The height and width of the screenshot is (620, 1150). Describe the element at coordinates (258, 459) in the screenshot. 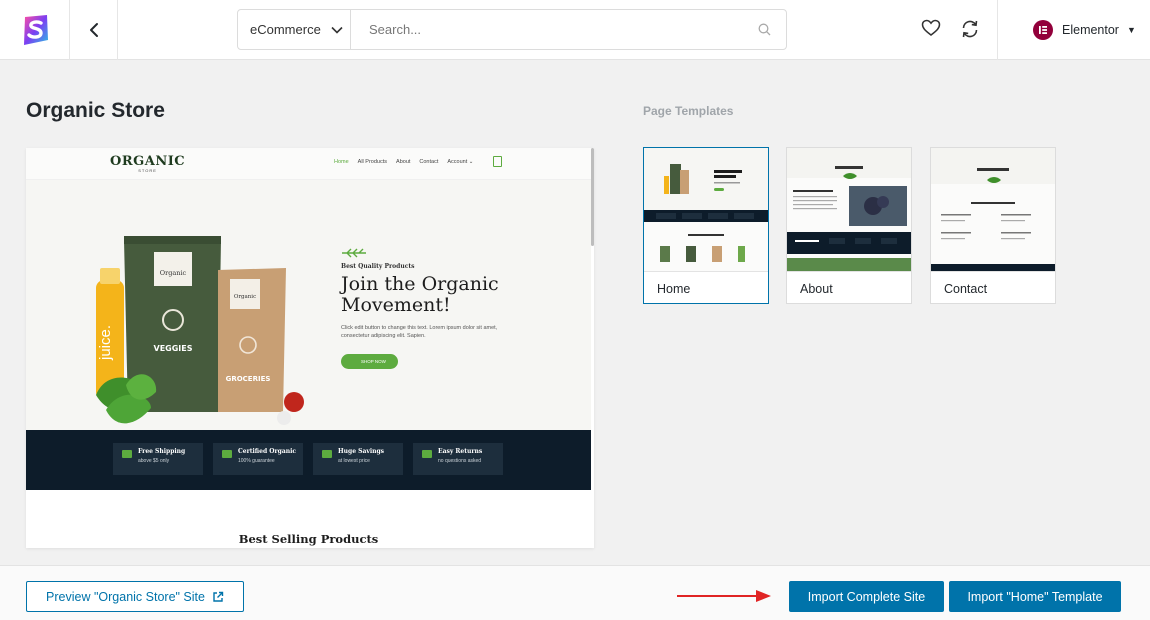

I see `feature-item: Certified Organic 100% guarantee` at that location.